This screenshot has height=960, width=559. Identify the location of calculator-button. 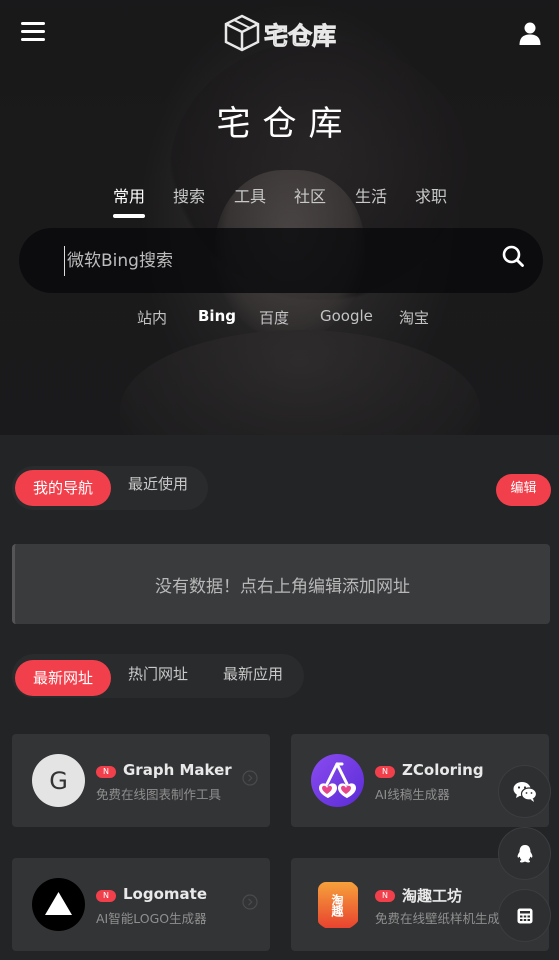
(524, 915).